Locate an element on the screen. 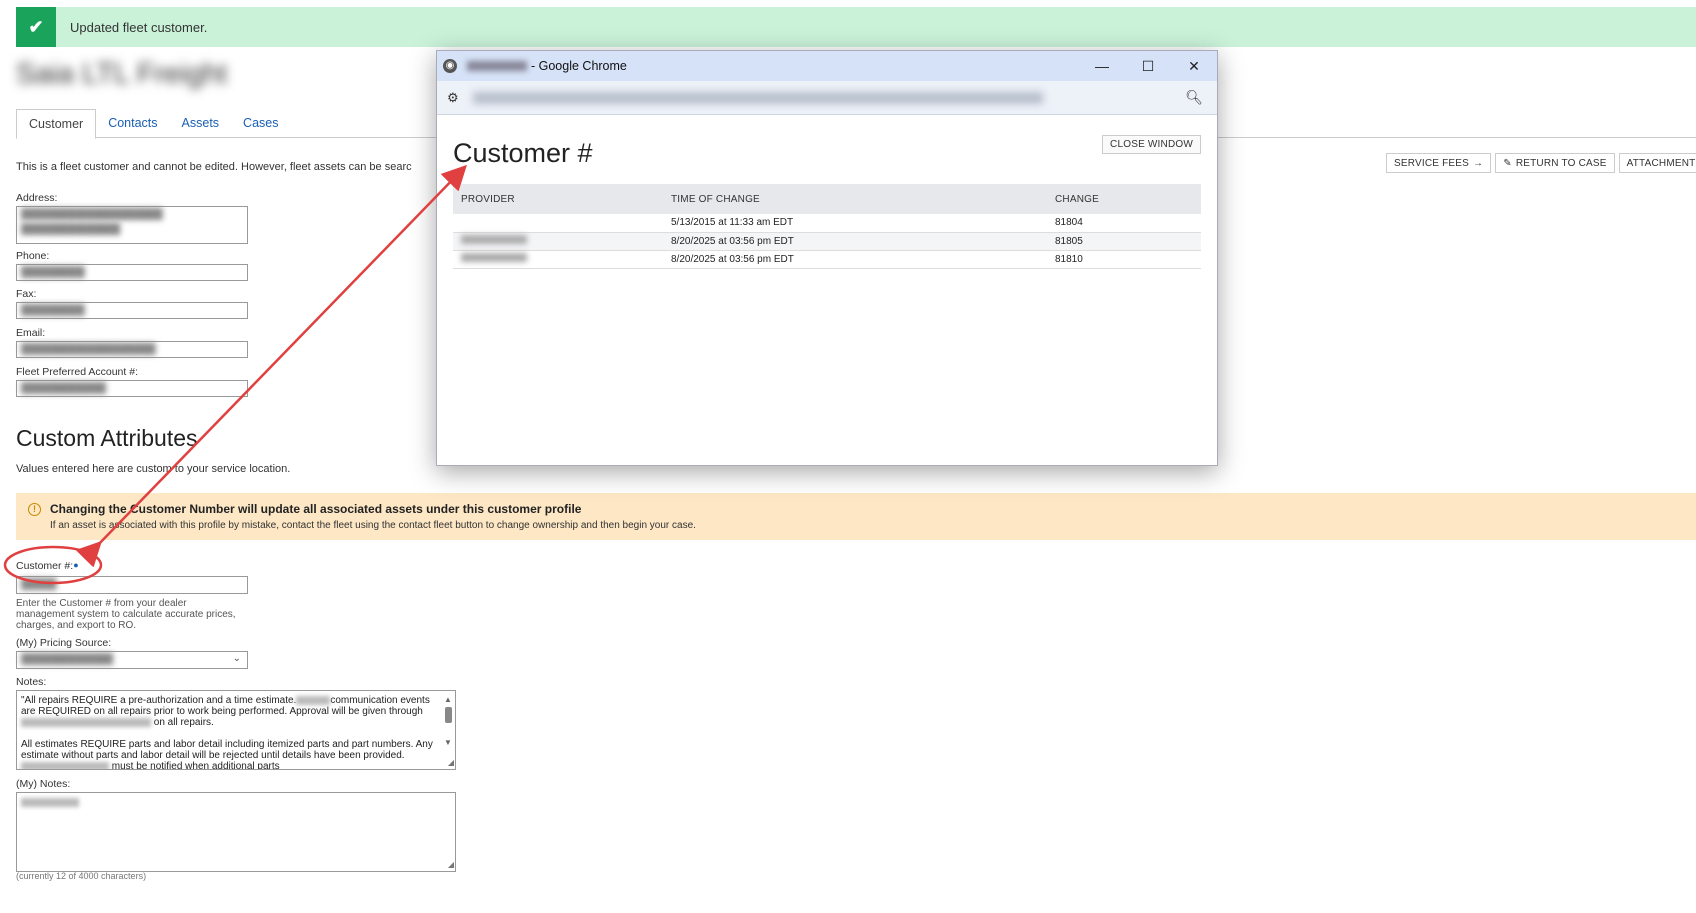 Image resolution: width=1696 pixels, height=913 pixels. service-fees-button: SERVICE FEES → is located at coordinates (1439, 163).